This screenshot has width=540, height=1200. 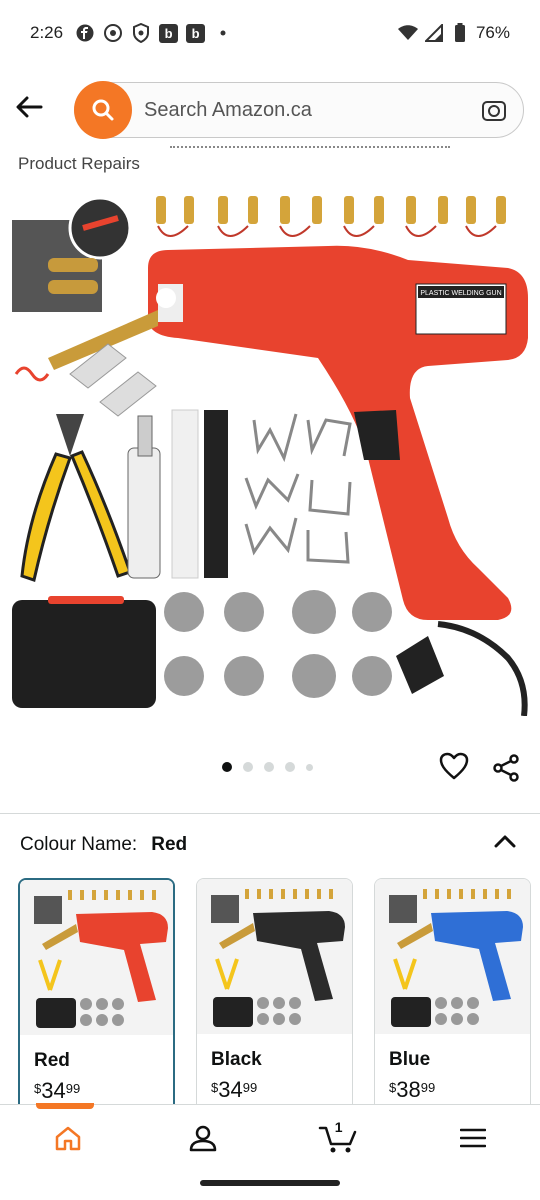 What do you see at coordinates (228, 109) in the screenshot?
I see `search-placeholder: Search Amazon.ca` at bounding box center [228, 109].